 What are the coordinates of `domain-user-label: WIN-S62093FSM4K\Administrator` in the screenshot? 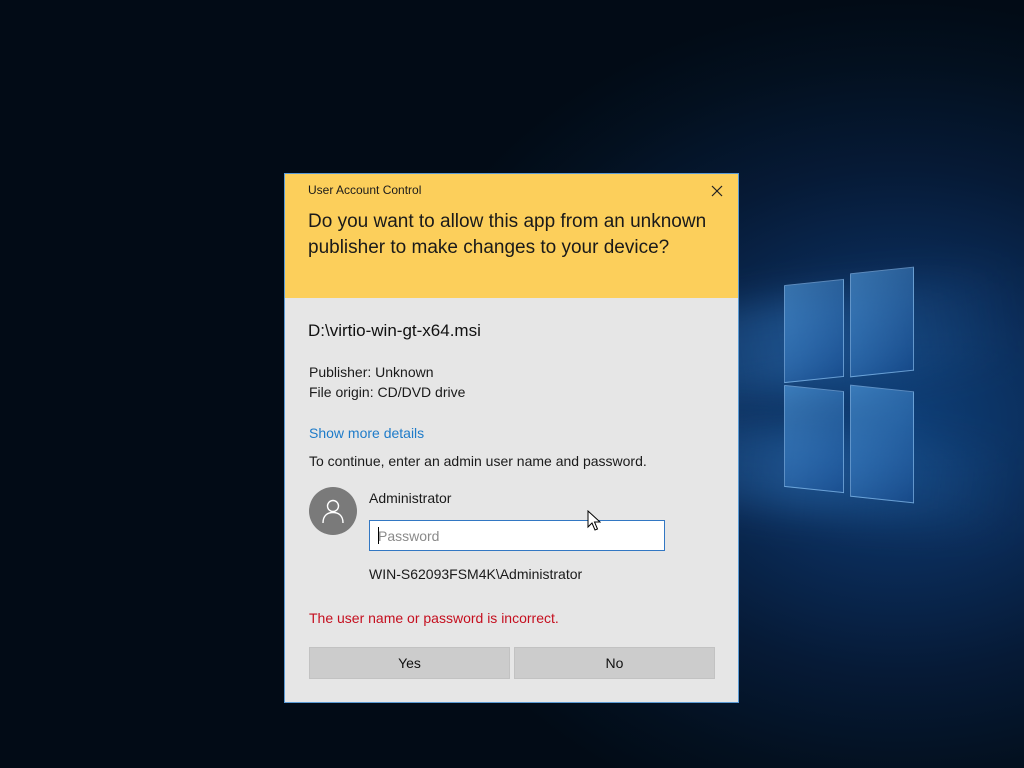 It's located at (476, 574).